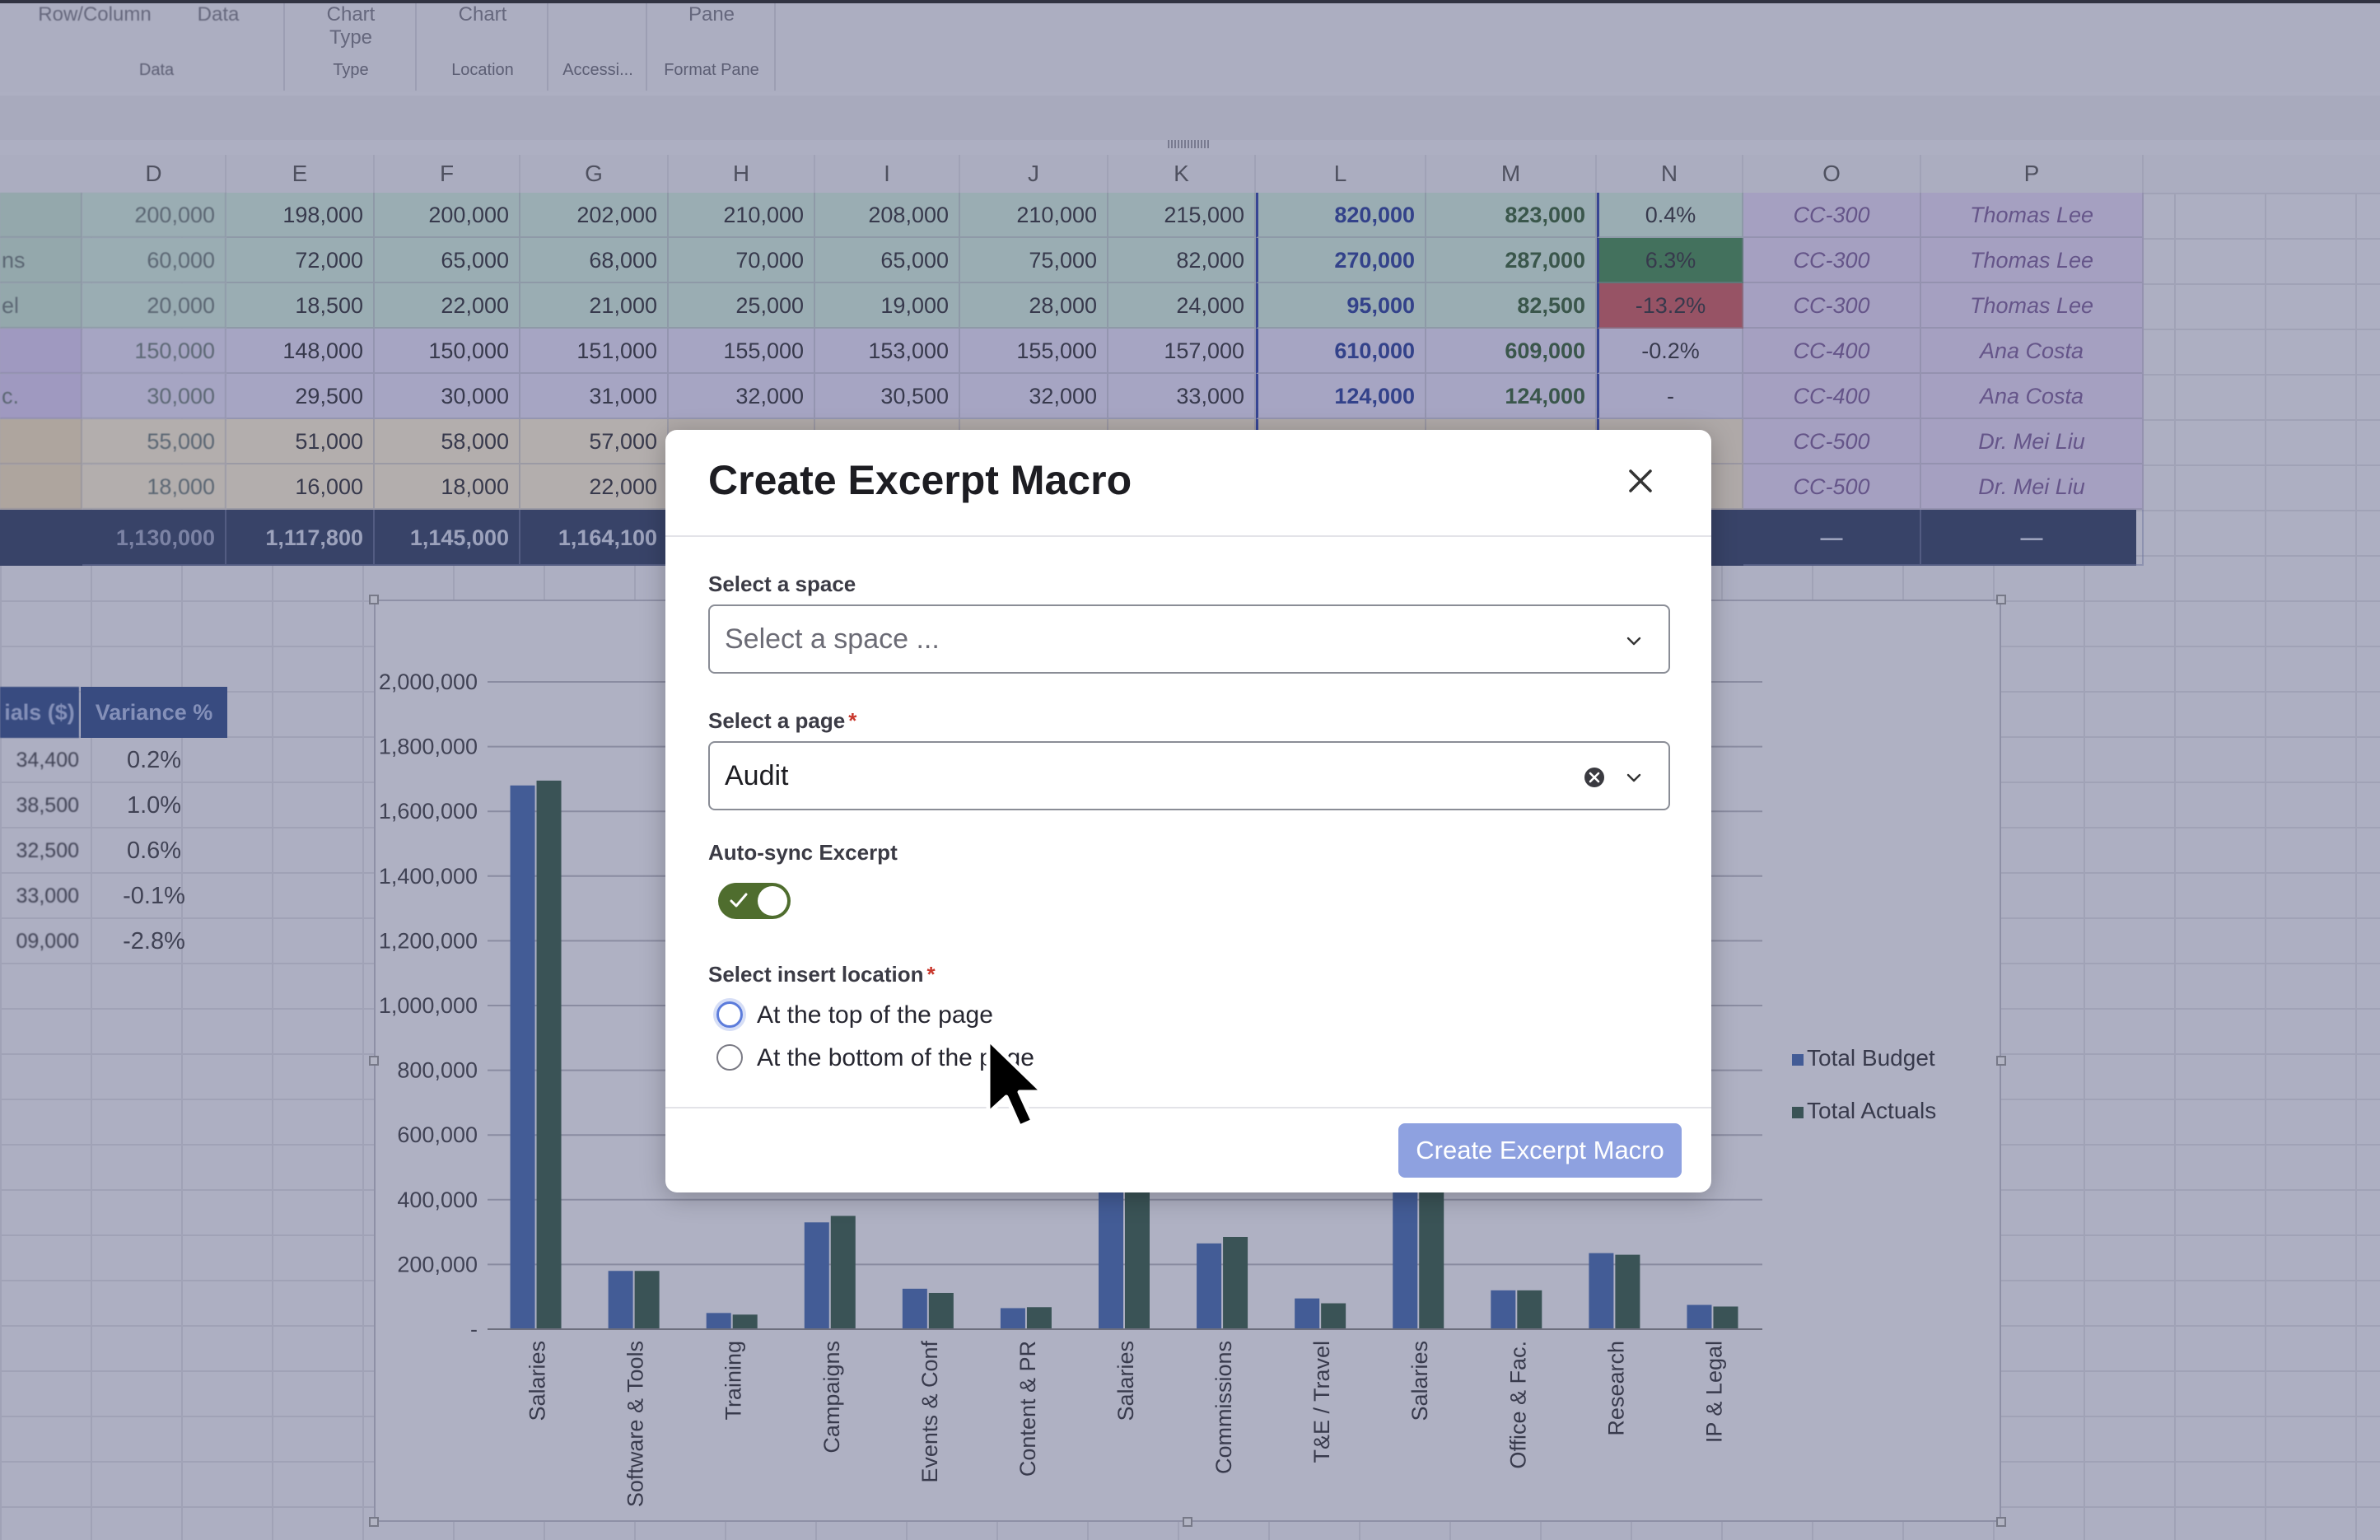  I want to click on page-label: Select a page *, so click(782, 721).